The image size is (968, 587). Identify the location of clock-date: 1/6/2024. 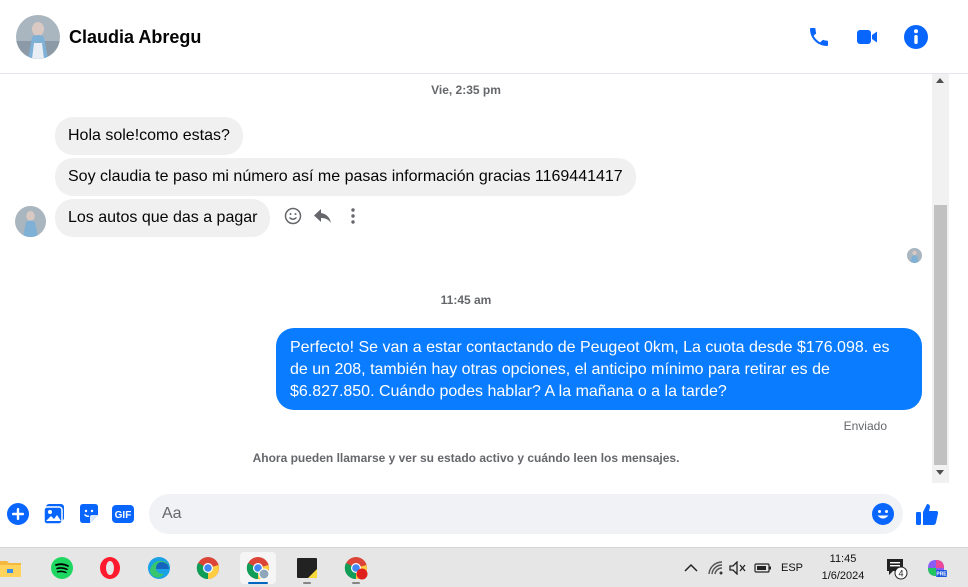
(843, 576).